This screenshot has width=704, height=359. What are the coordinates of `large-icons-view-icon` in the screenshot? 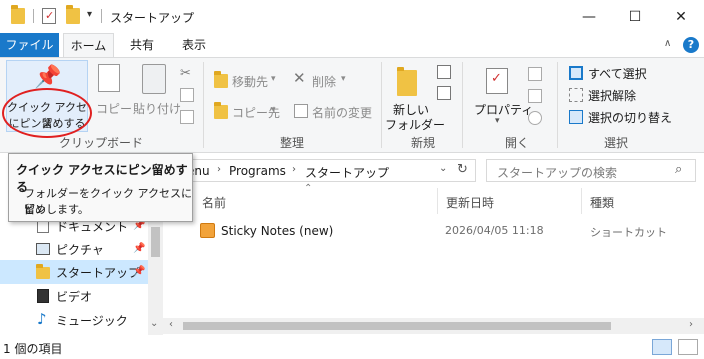 It's located at (688, 347).